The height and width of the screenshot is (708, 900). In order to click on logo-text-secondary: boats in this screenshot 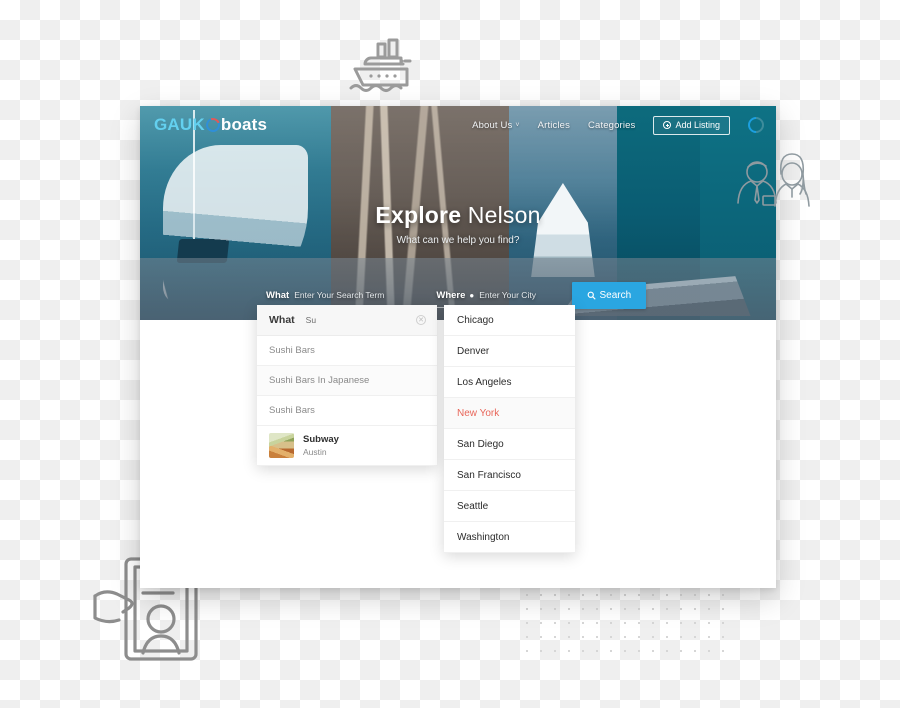, I will do `click(244, 124)`.